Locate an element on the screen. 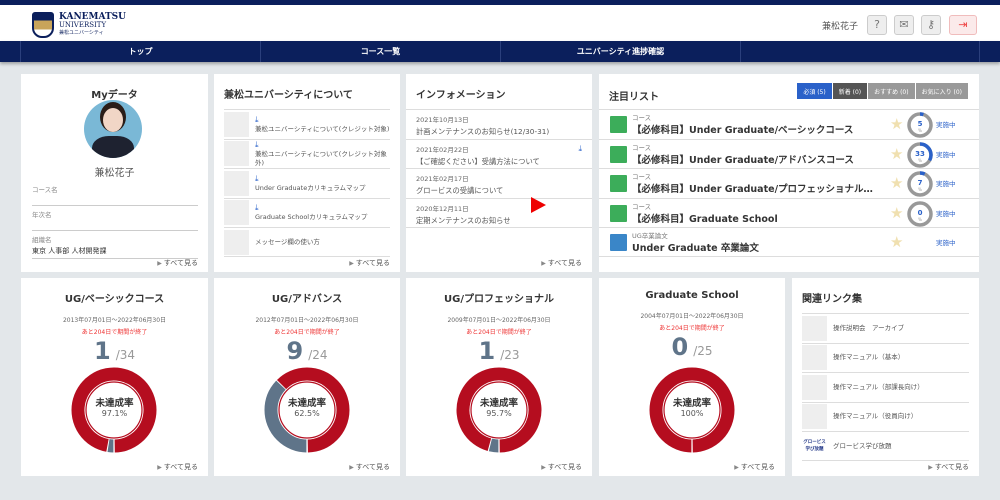  about-item: ⤓ 兼松ユニバーシティについて(クレジット対象) is located at coordinates (307, 123).